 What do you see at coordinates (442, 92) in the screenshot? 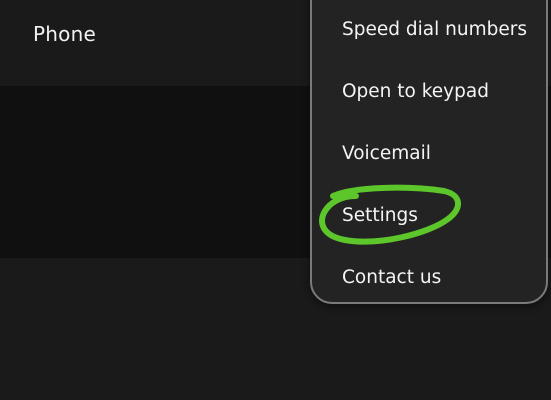
I see `menu-item-open-to-keypad: Open to keypad` at bounding box center [442, 92].